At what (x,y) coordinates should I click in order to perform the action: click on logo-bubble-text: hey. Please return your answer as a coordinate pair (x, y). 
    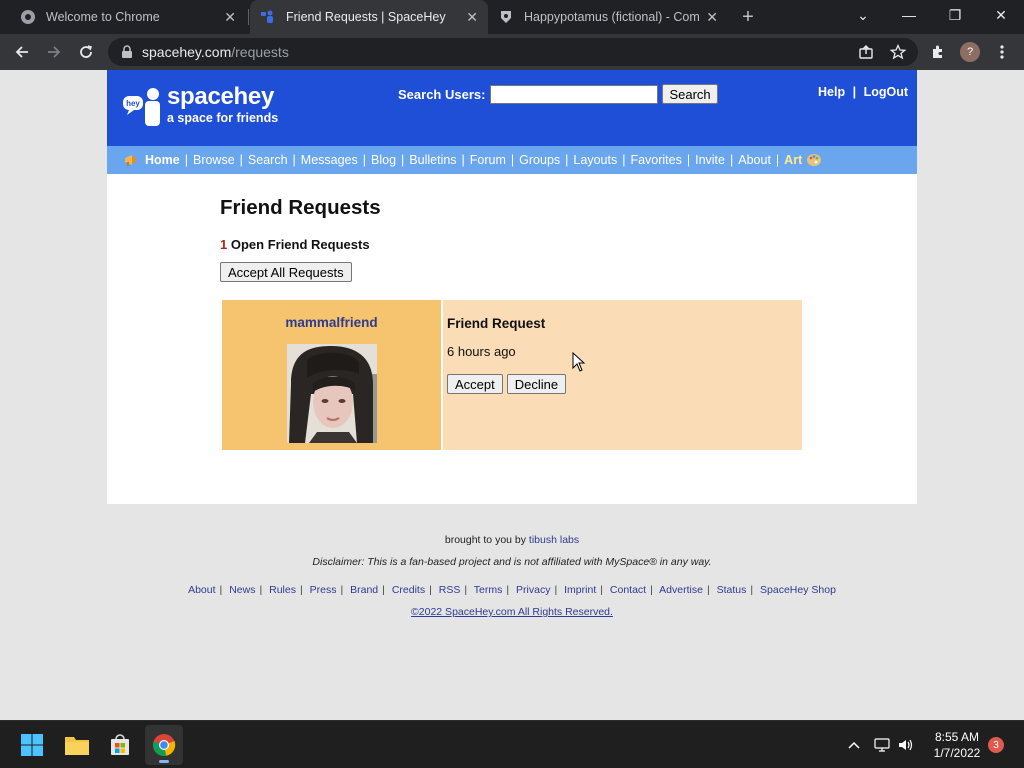
    Looking at the image, I should click on (133, 103).